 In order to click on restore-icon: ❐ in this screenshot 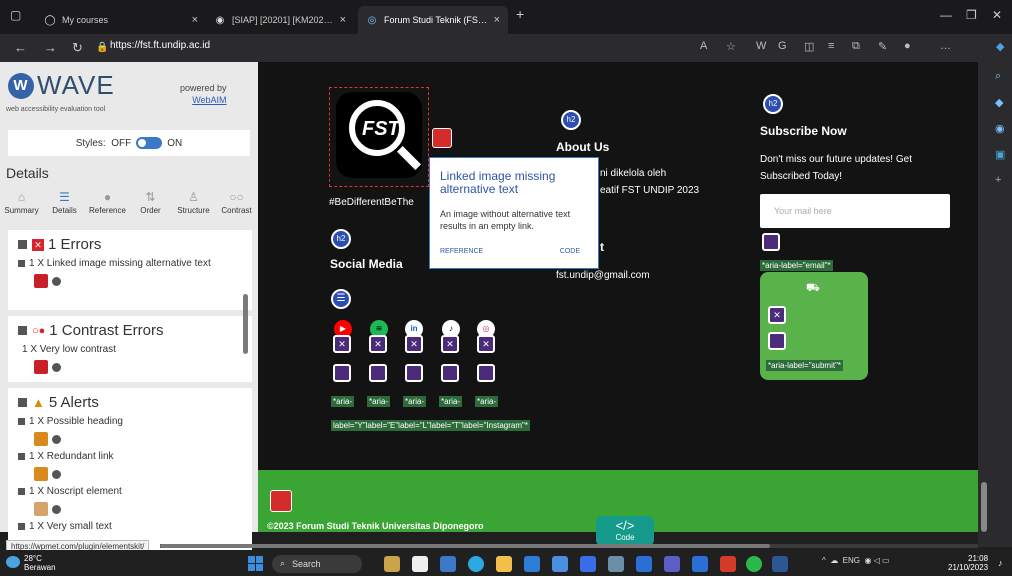, I will do `click(971, 15)`.